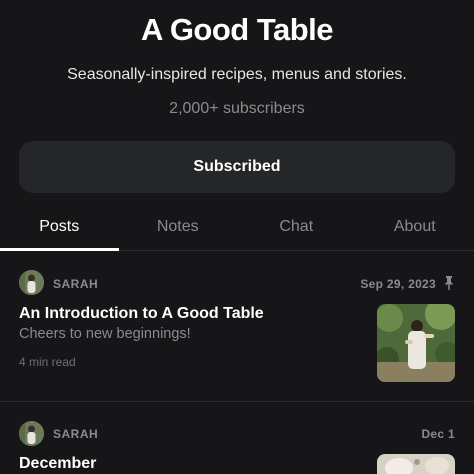 This screenshot has width=474, height=474. I want to click on post-title: December, so click(57, 464).